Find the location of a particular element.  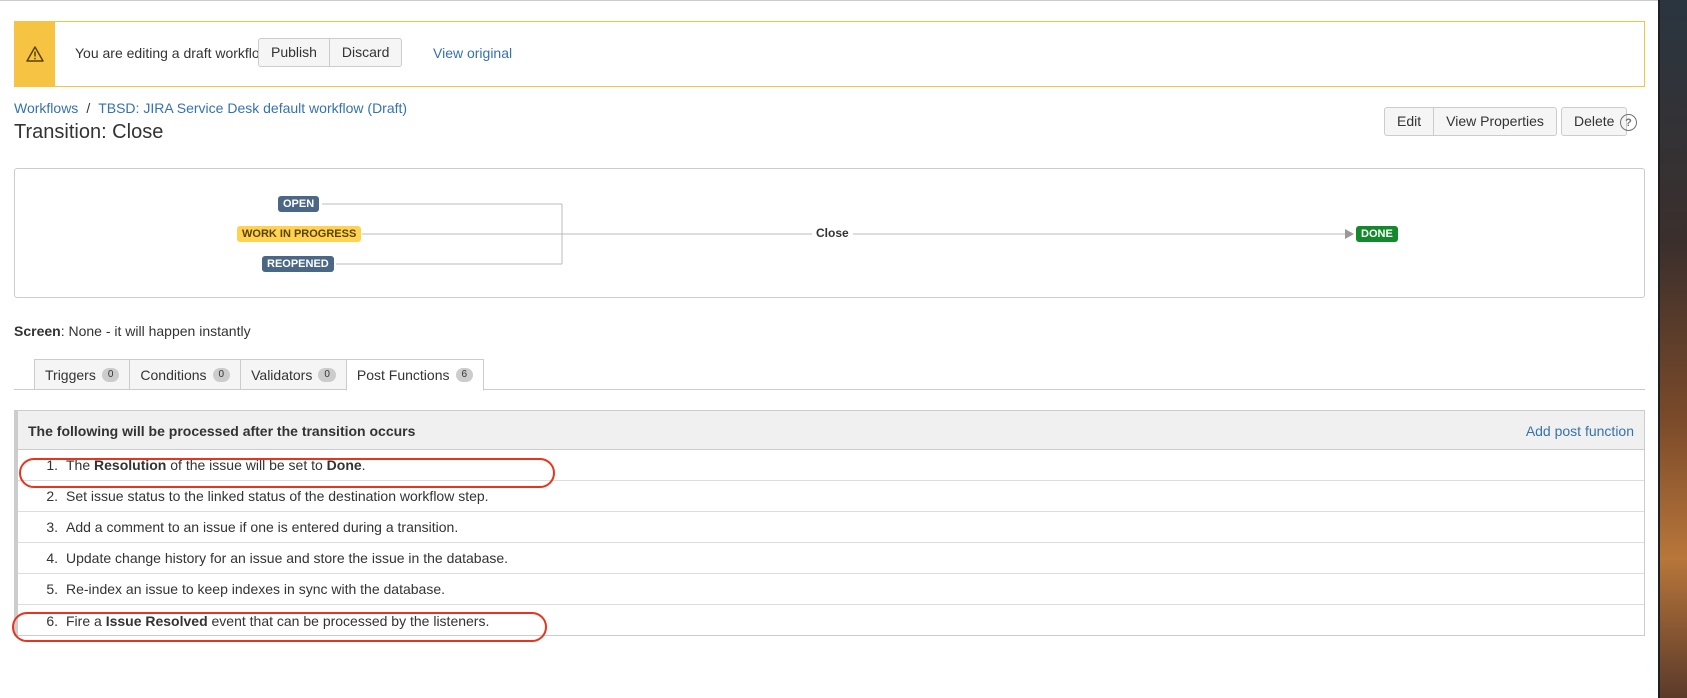

tab-label: Post Functions is located at coordinates (403, 375).